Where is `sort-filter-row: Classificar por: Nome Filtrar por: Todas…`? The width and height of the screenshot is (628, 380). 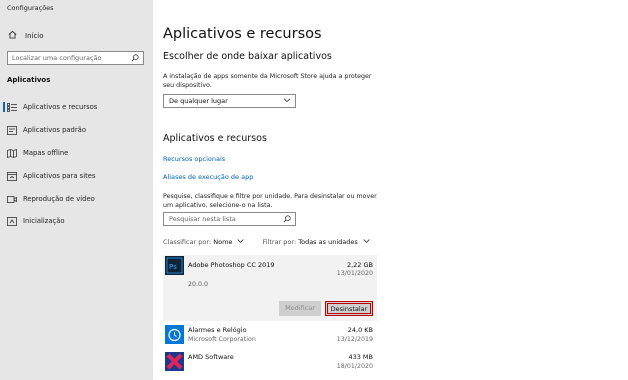
sort-filter-row: Classificar por: Nome Filtrar por: Todas… is located at coordinates (266, 242).